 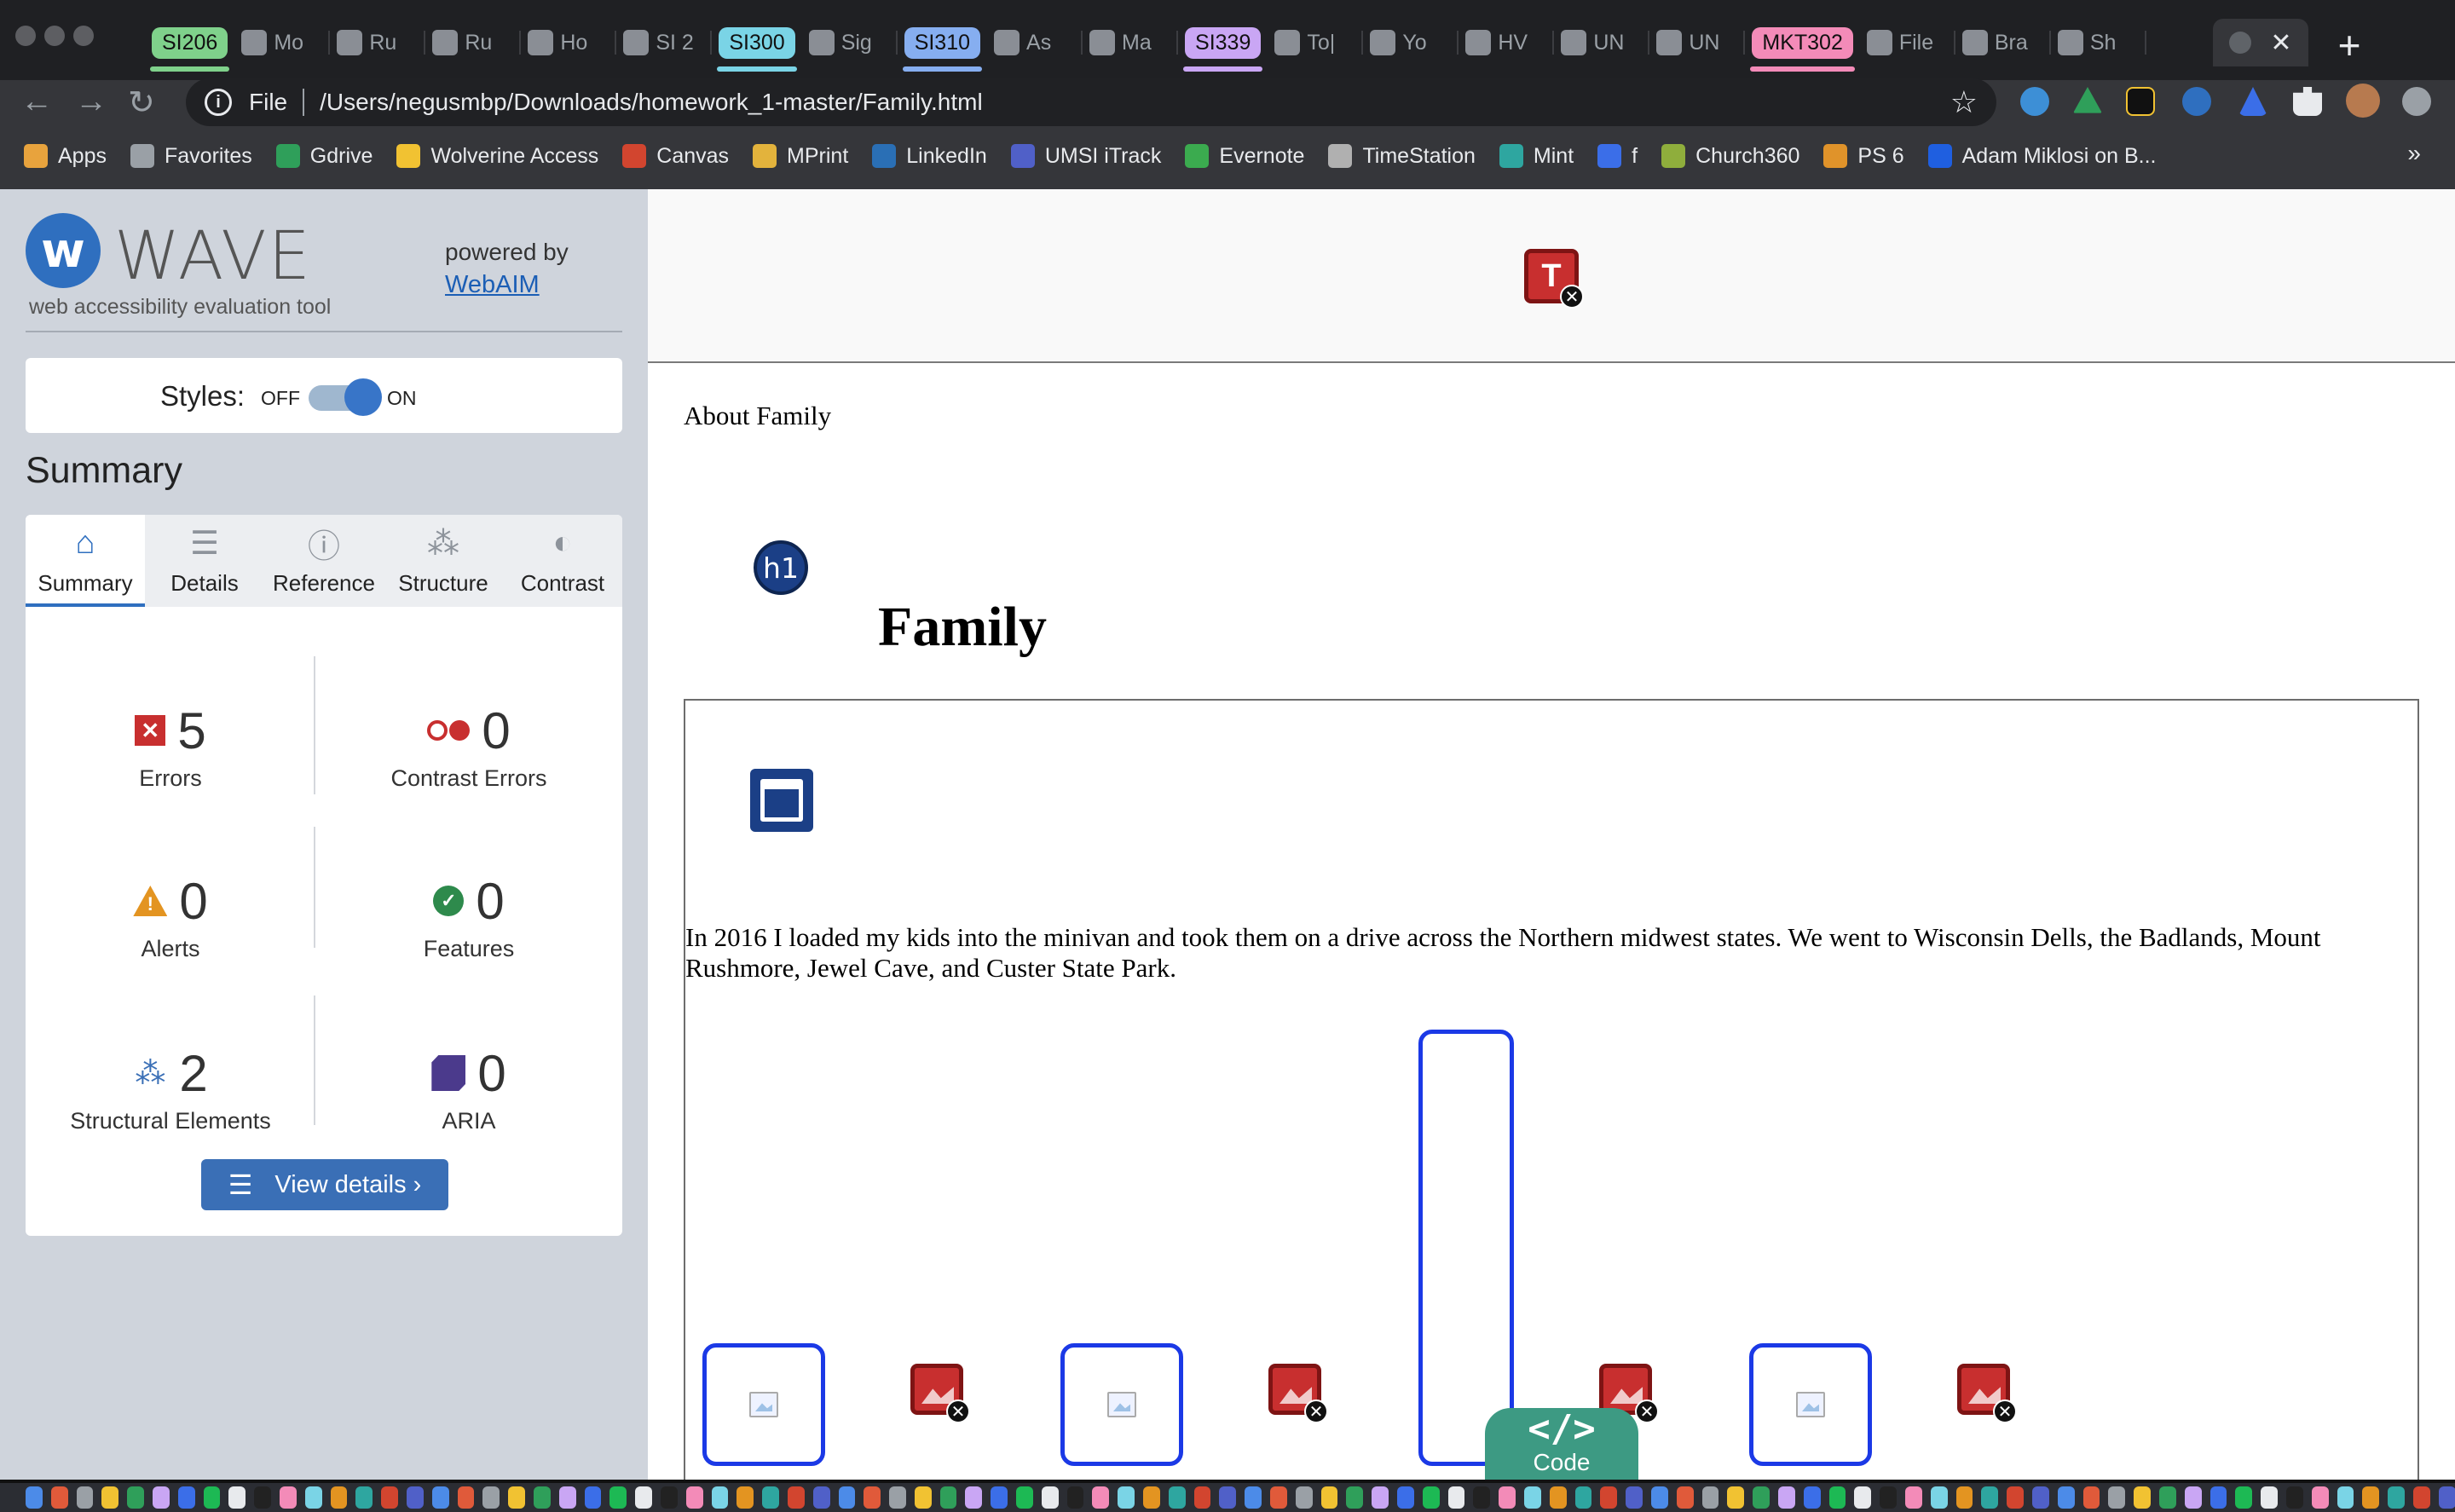 What do you see at coordinates (469, 1088) in the screenshot?
I see `aria-stat: 0 ARIA` at bounding box center [469, 1088].